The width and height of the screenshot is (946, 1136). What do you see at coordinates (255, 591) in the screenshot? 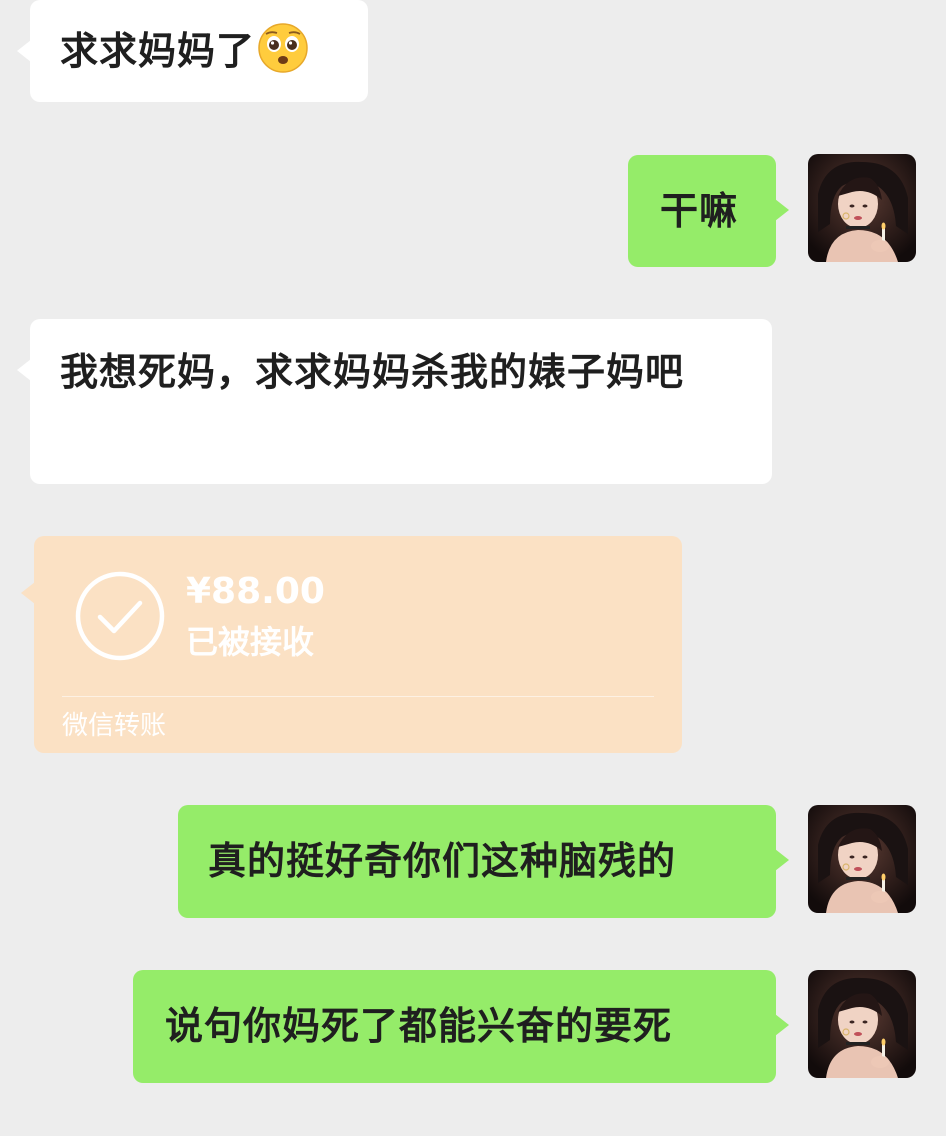
I see `transfer-amount: ¥88.00` at bounding box center [255, 591].